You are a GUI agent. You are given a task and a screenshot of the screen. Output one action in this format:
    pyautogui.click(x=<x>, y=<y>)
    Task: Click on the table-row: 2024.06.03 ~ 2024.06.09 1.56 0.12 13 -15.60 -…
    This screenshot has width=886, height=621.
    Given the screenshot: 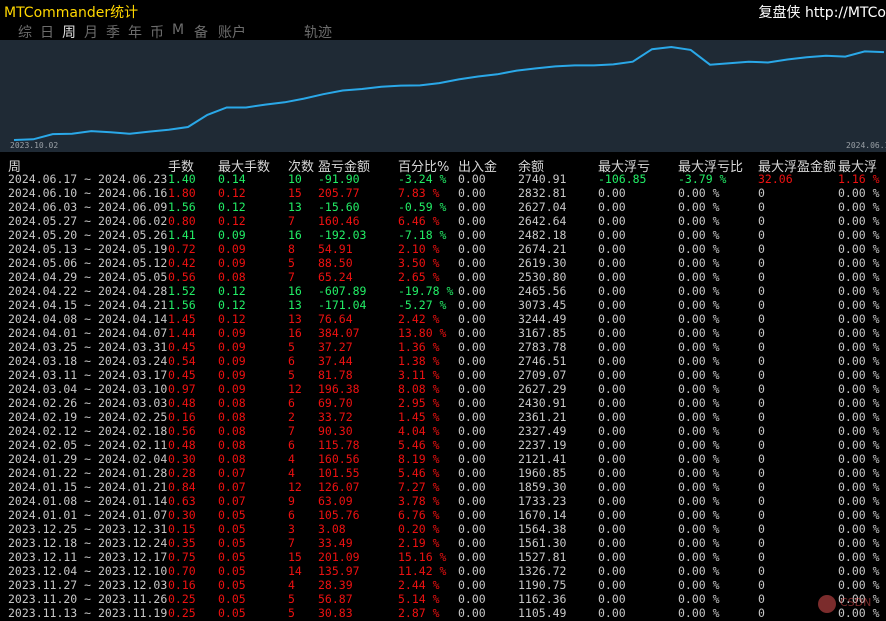 What is the action you would take?
    pyautogui.click(x=443, y=207)
    